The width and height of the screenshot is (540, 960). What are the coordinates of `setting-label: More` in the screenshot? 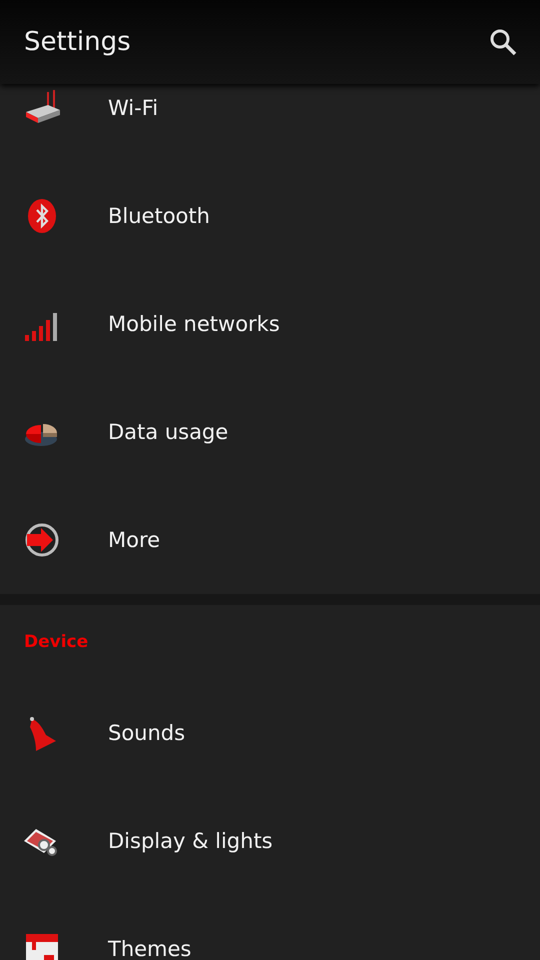 It's located at (134, 540).